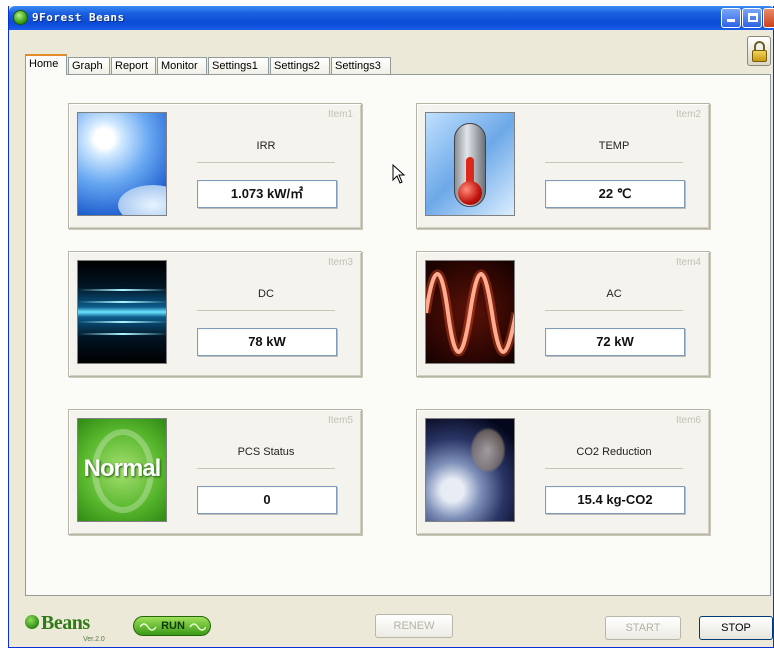 Image resolution: width=774 pixels, height=648 pixels. What do you see at coordinates (267, 194) in the screenshot?
I see `item-value: 1.073 kW/㎡` at bounding box center [267, 194].